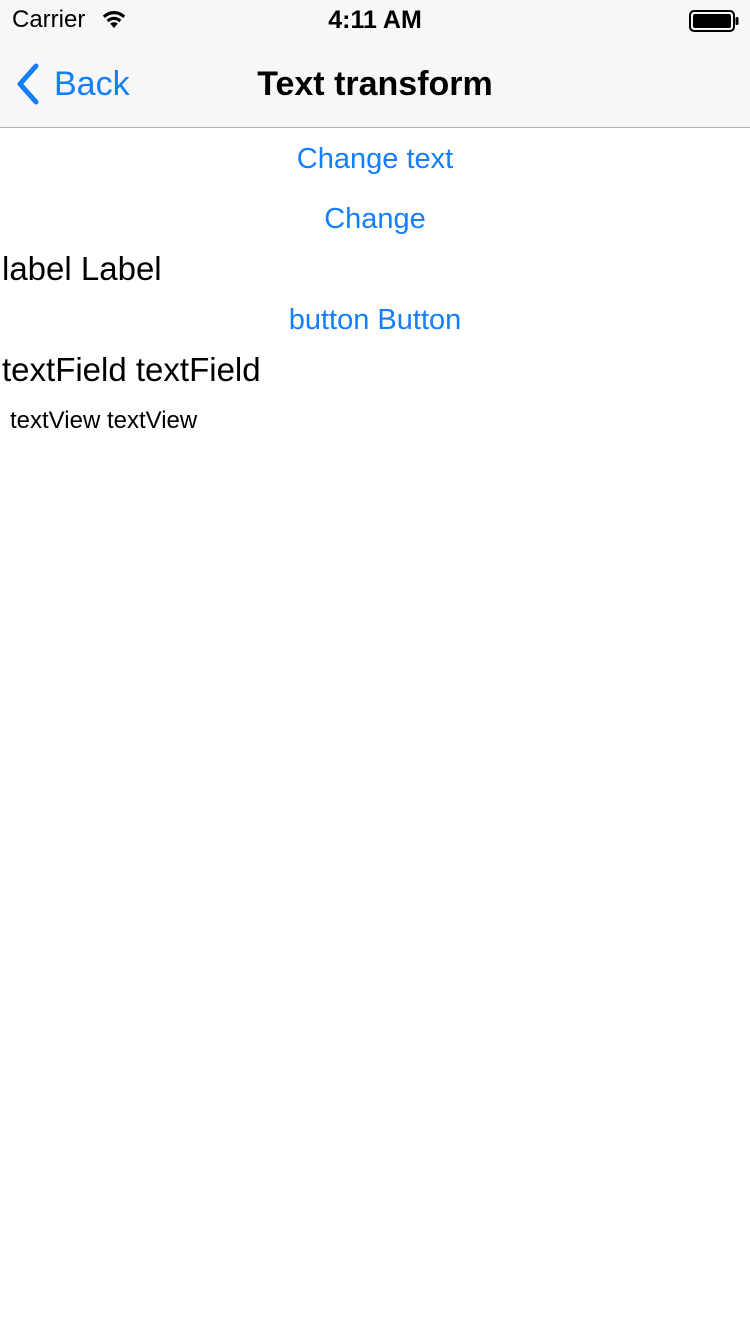 The image size is (750, 1334). Describe the element at coordinates (714, 21) in the screenshot. I see `battery-full-icon` at that location.